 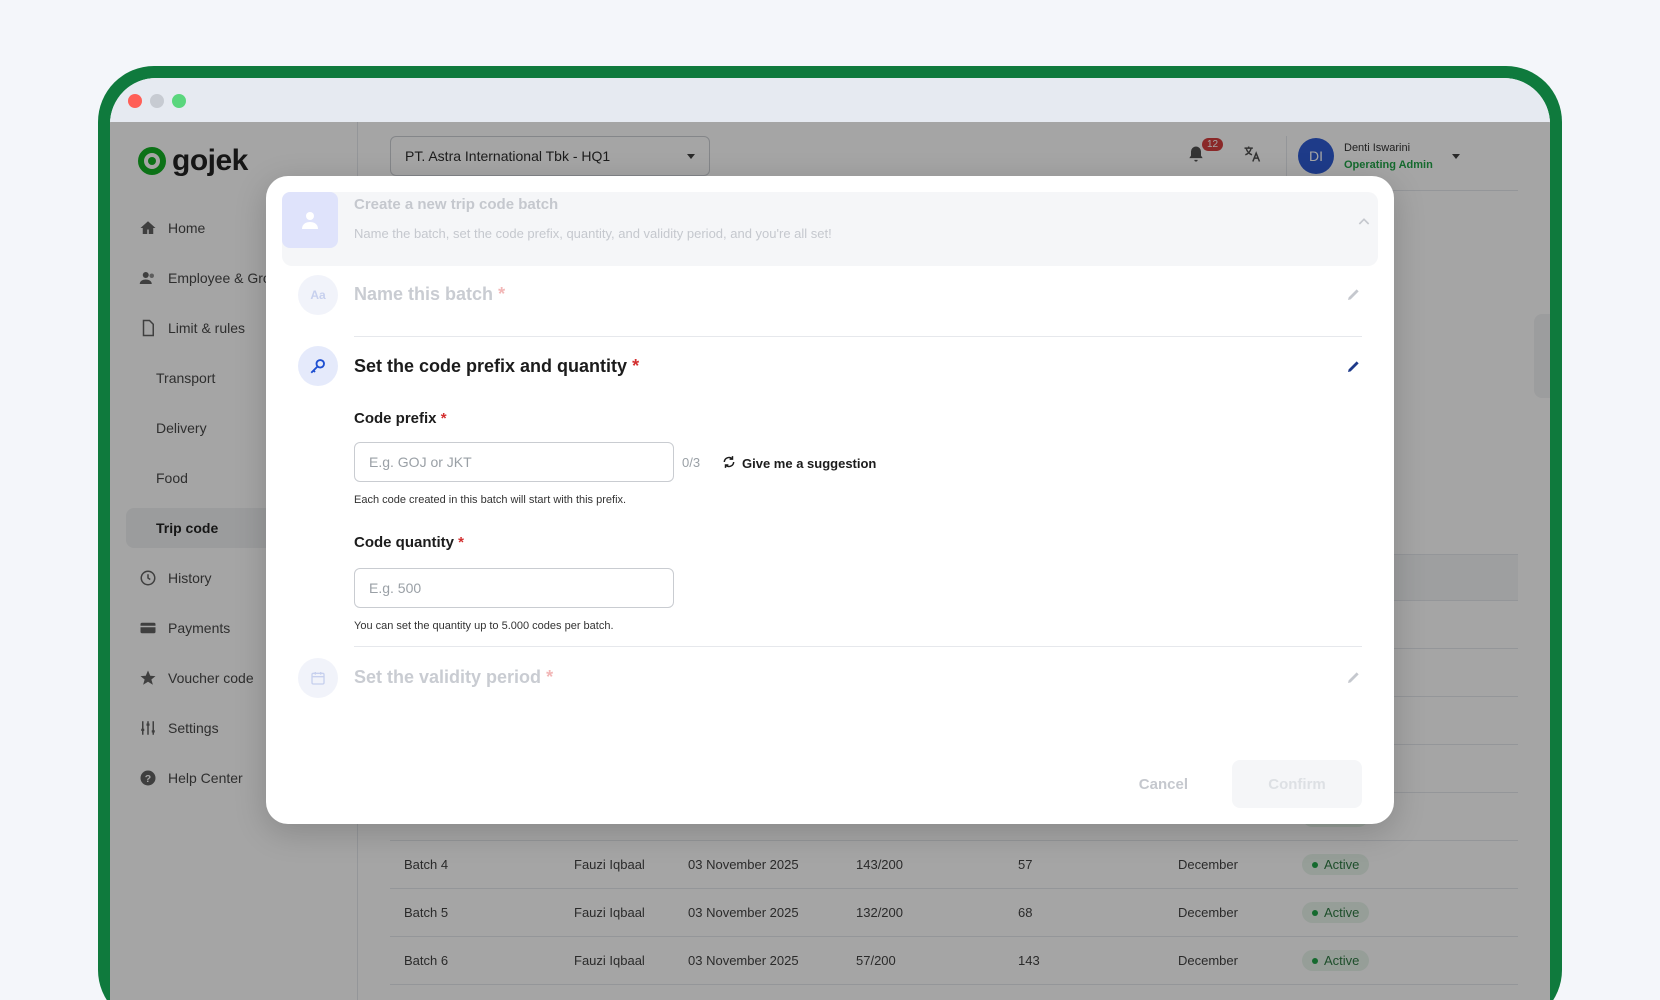 What do you see at coordinates (318, 678) in the screenshot?
I see `calendar-icon` at bounding box center [318, 678].